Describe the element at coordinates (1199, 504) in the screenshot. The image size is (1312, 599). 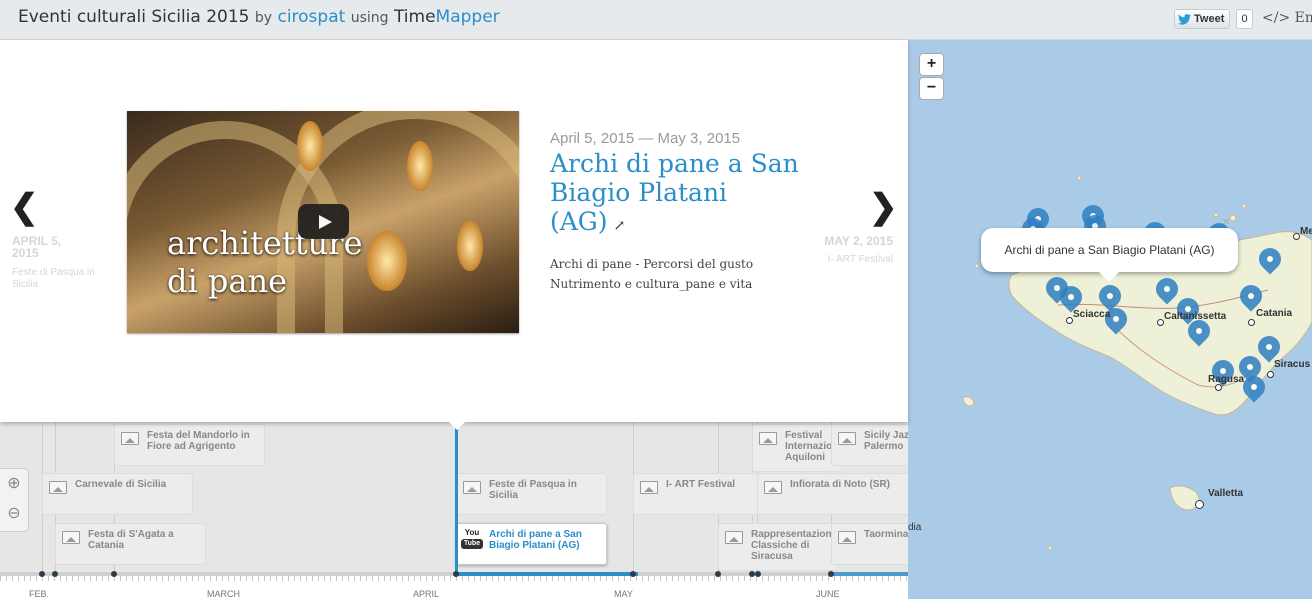
I see `capital-dot-icon` at that location.